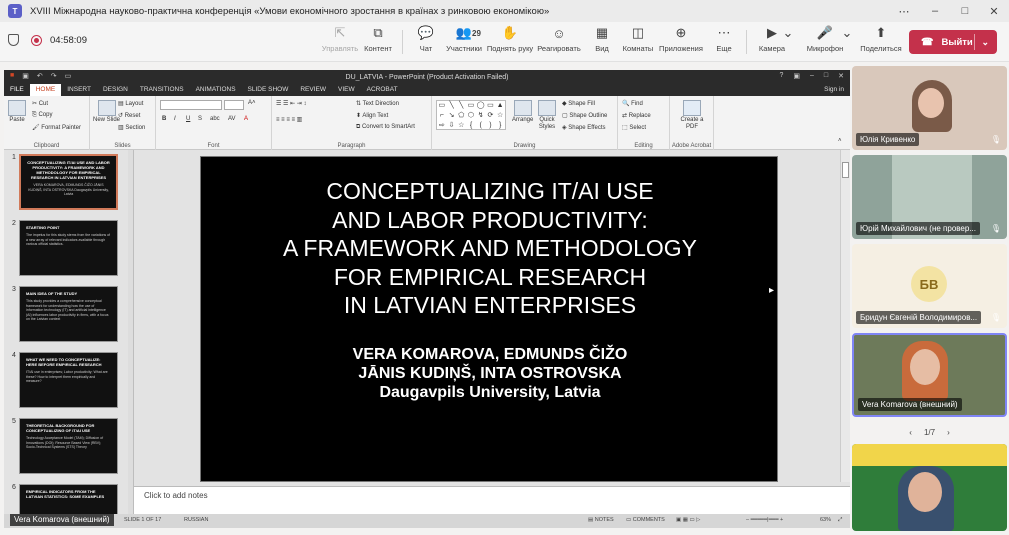 The height and width of the screenshot is (535, 1009). Describe the element at coordinates (490, 393) in the screenshot. I see `slide-university: Daugavpils University, Latvia` at that location.